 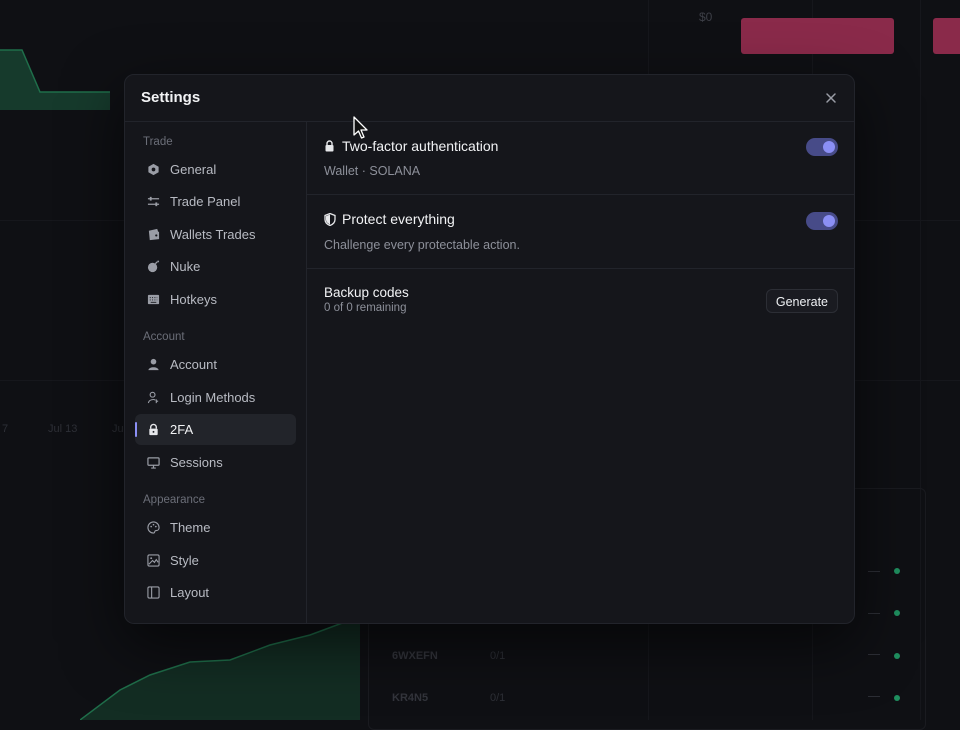 I want to click on two-factor-description: Wallet · SOLANA, so click(x=372, y=171).